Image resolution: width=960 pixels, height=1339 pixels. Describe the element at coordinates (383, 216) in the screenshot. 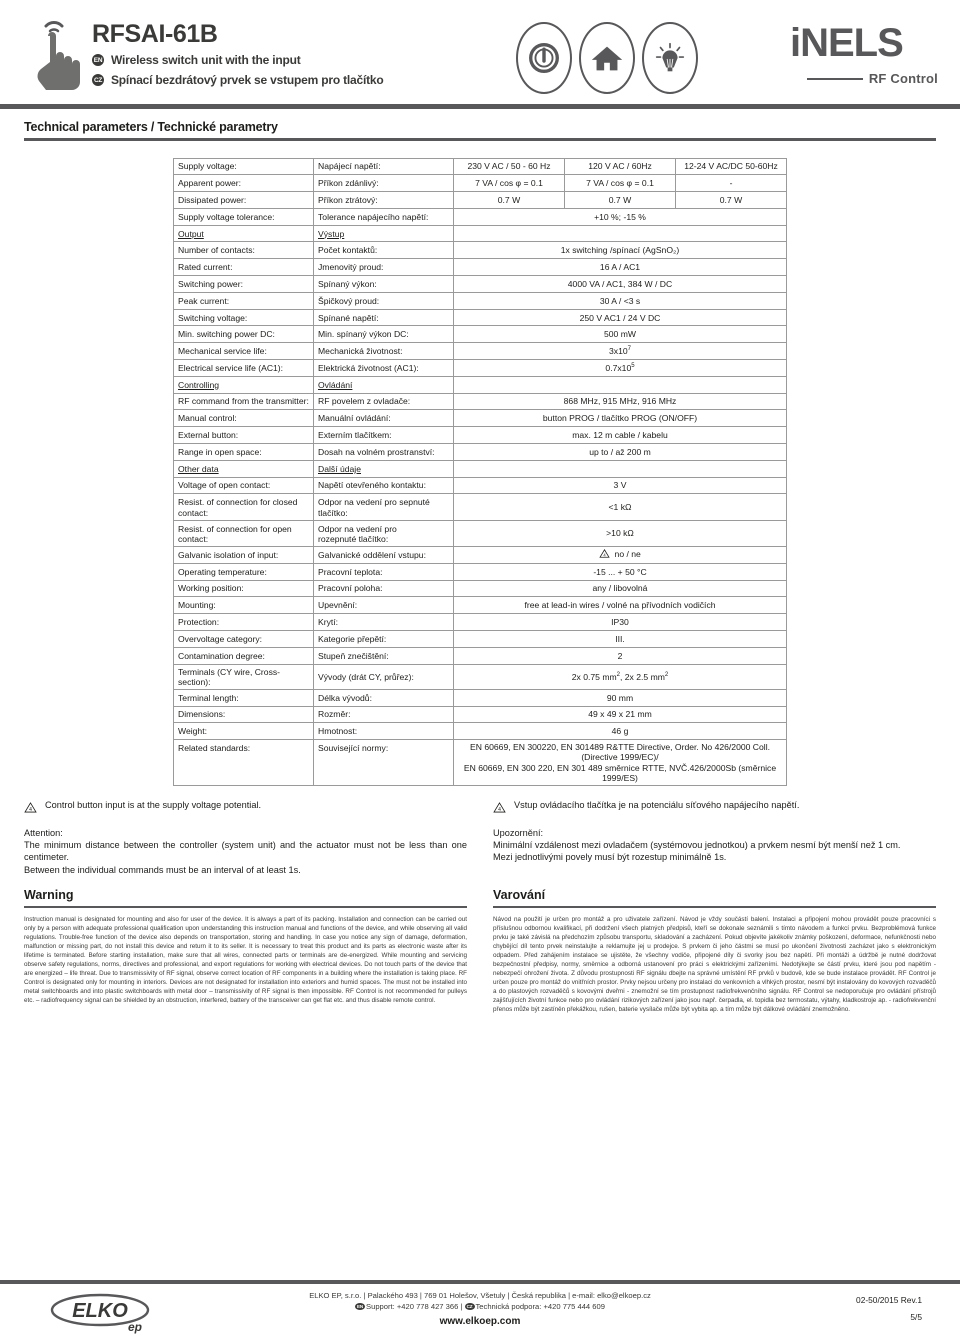

I see `param-label-cz: Tolerance napájecího napětí:` at that location.